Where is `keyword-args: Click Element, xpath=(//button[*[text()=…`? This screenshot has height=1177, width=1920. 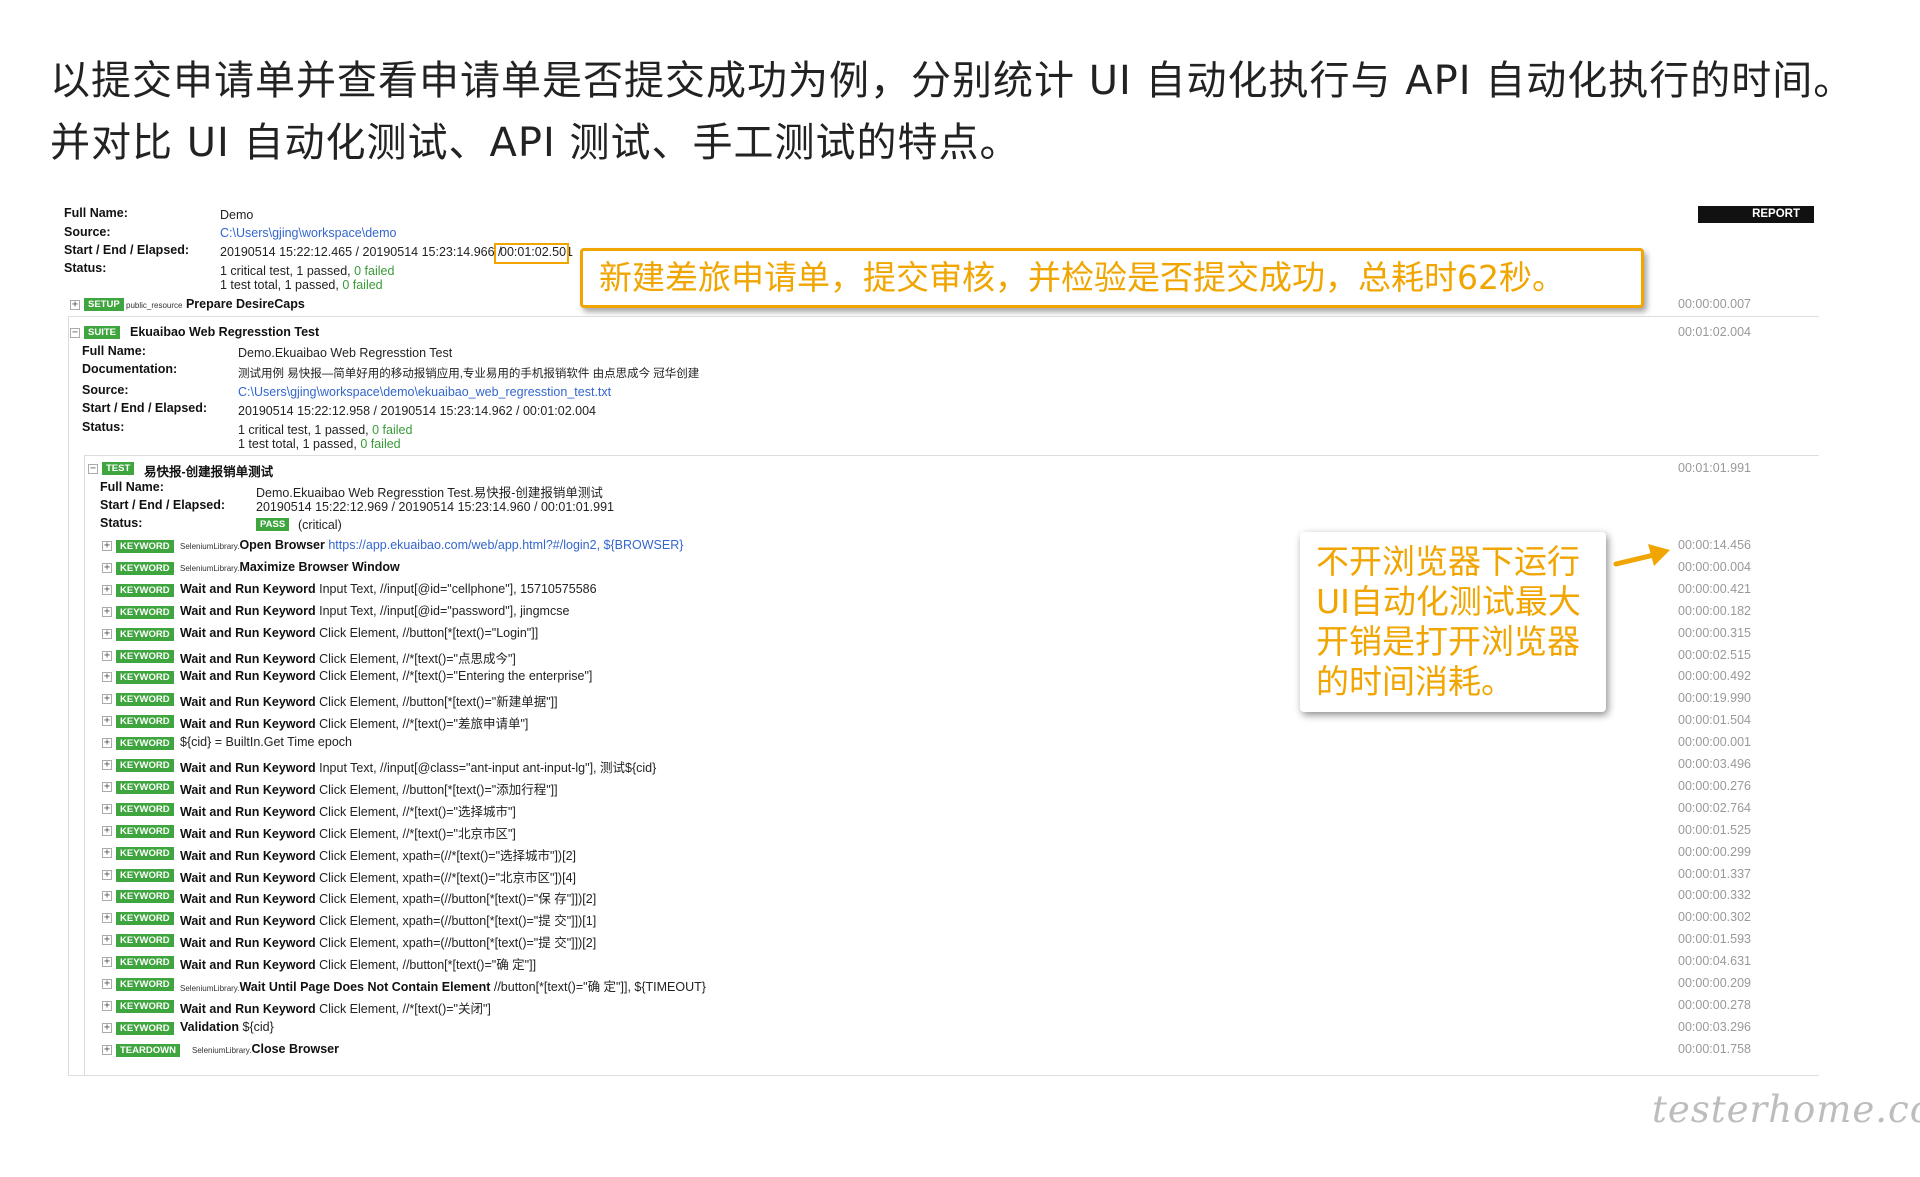
keyword-args: Click Element, xpath=(//button[*[text()=… is located at coordinates (456, 899).